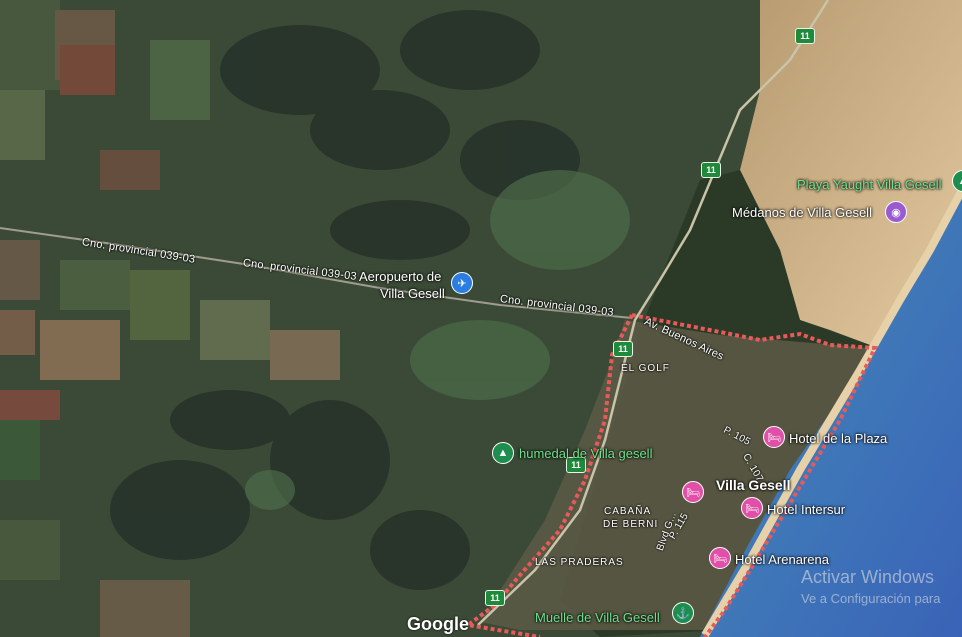 This screenshot has width=962, height=637. What do you see at coordinates (628, 511) in the screenshot?
I see `district-cabana: CABAÑA` at bounding box center [628, 511].